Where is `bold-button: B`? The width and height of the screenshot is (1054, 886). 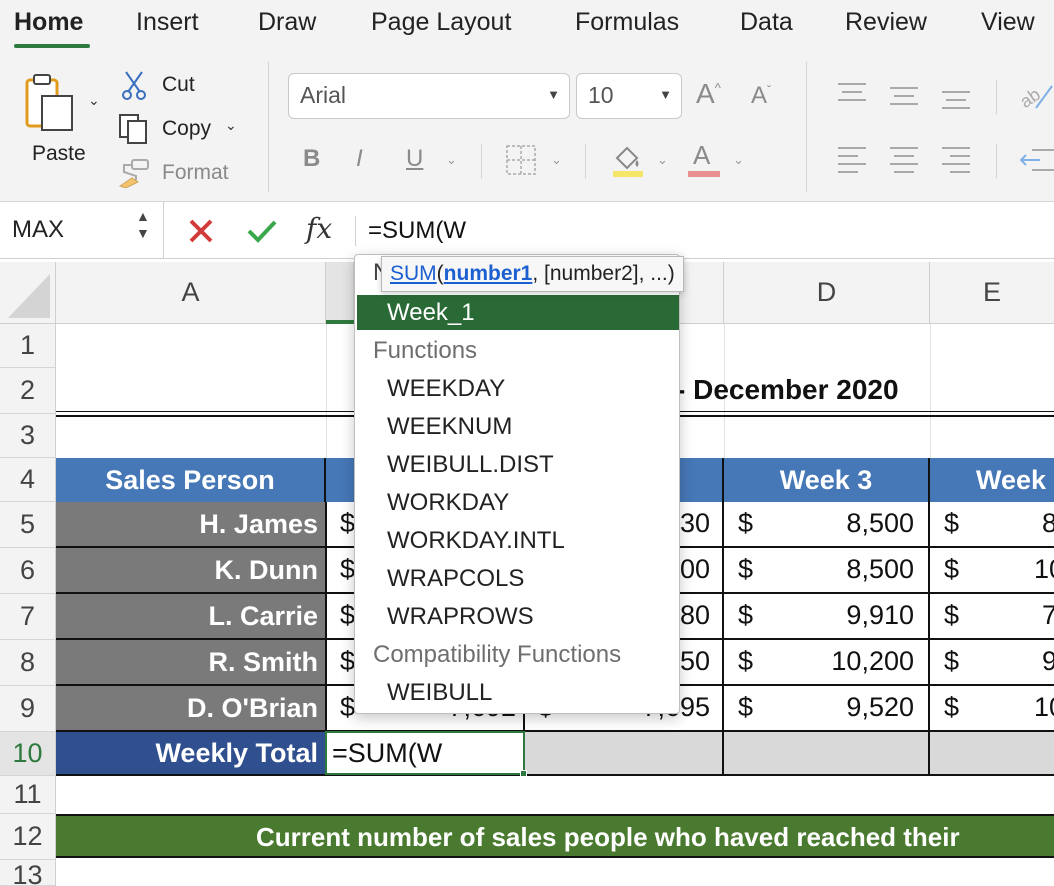 bold-button: B is located at coordinates (311, 159).